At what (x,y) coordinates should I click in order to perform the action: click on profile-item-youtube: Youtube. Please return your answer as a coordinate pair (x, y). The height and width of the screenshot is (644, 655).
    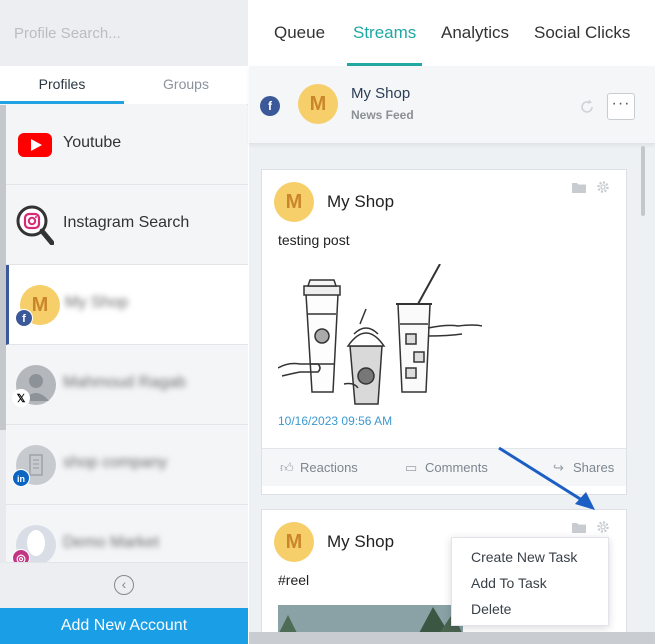
    Looking at the image, I should click on (127, 145).